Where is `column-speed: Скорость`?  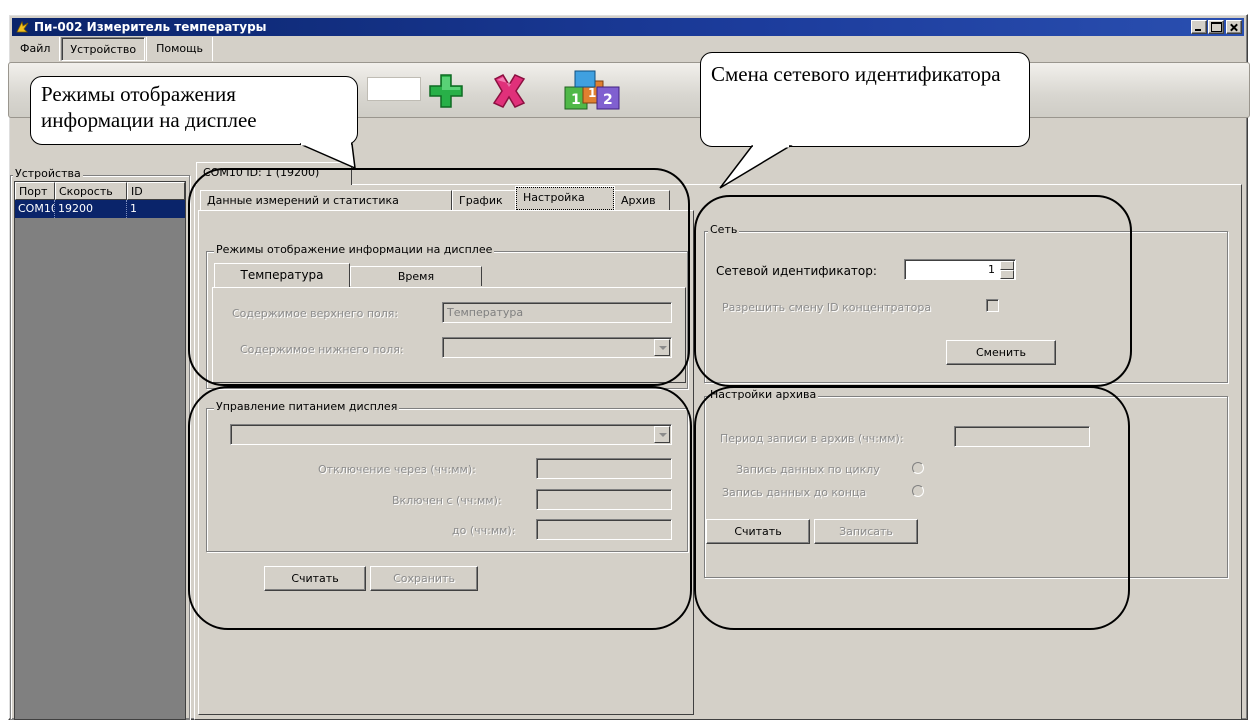
column-speed: Скорость is located at coordinates (91, 191).